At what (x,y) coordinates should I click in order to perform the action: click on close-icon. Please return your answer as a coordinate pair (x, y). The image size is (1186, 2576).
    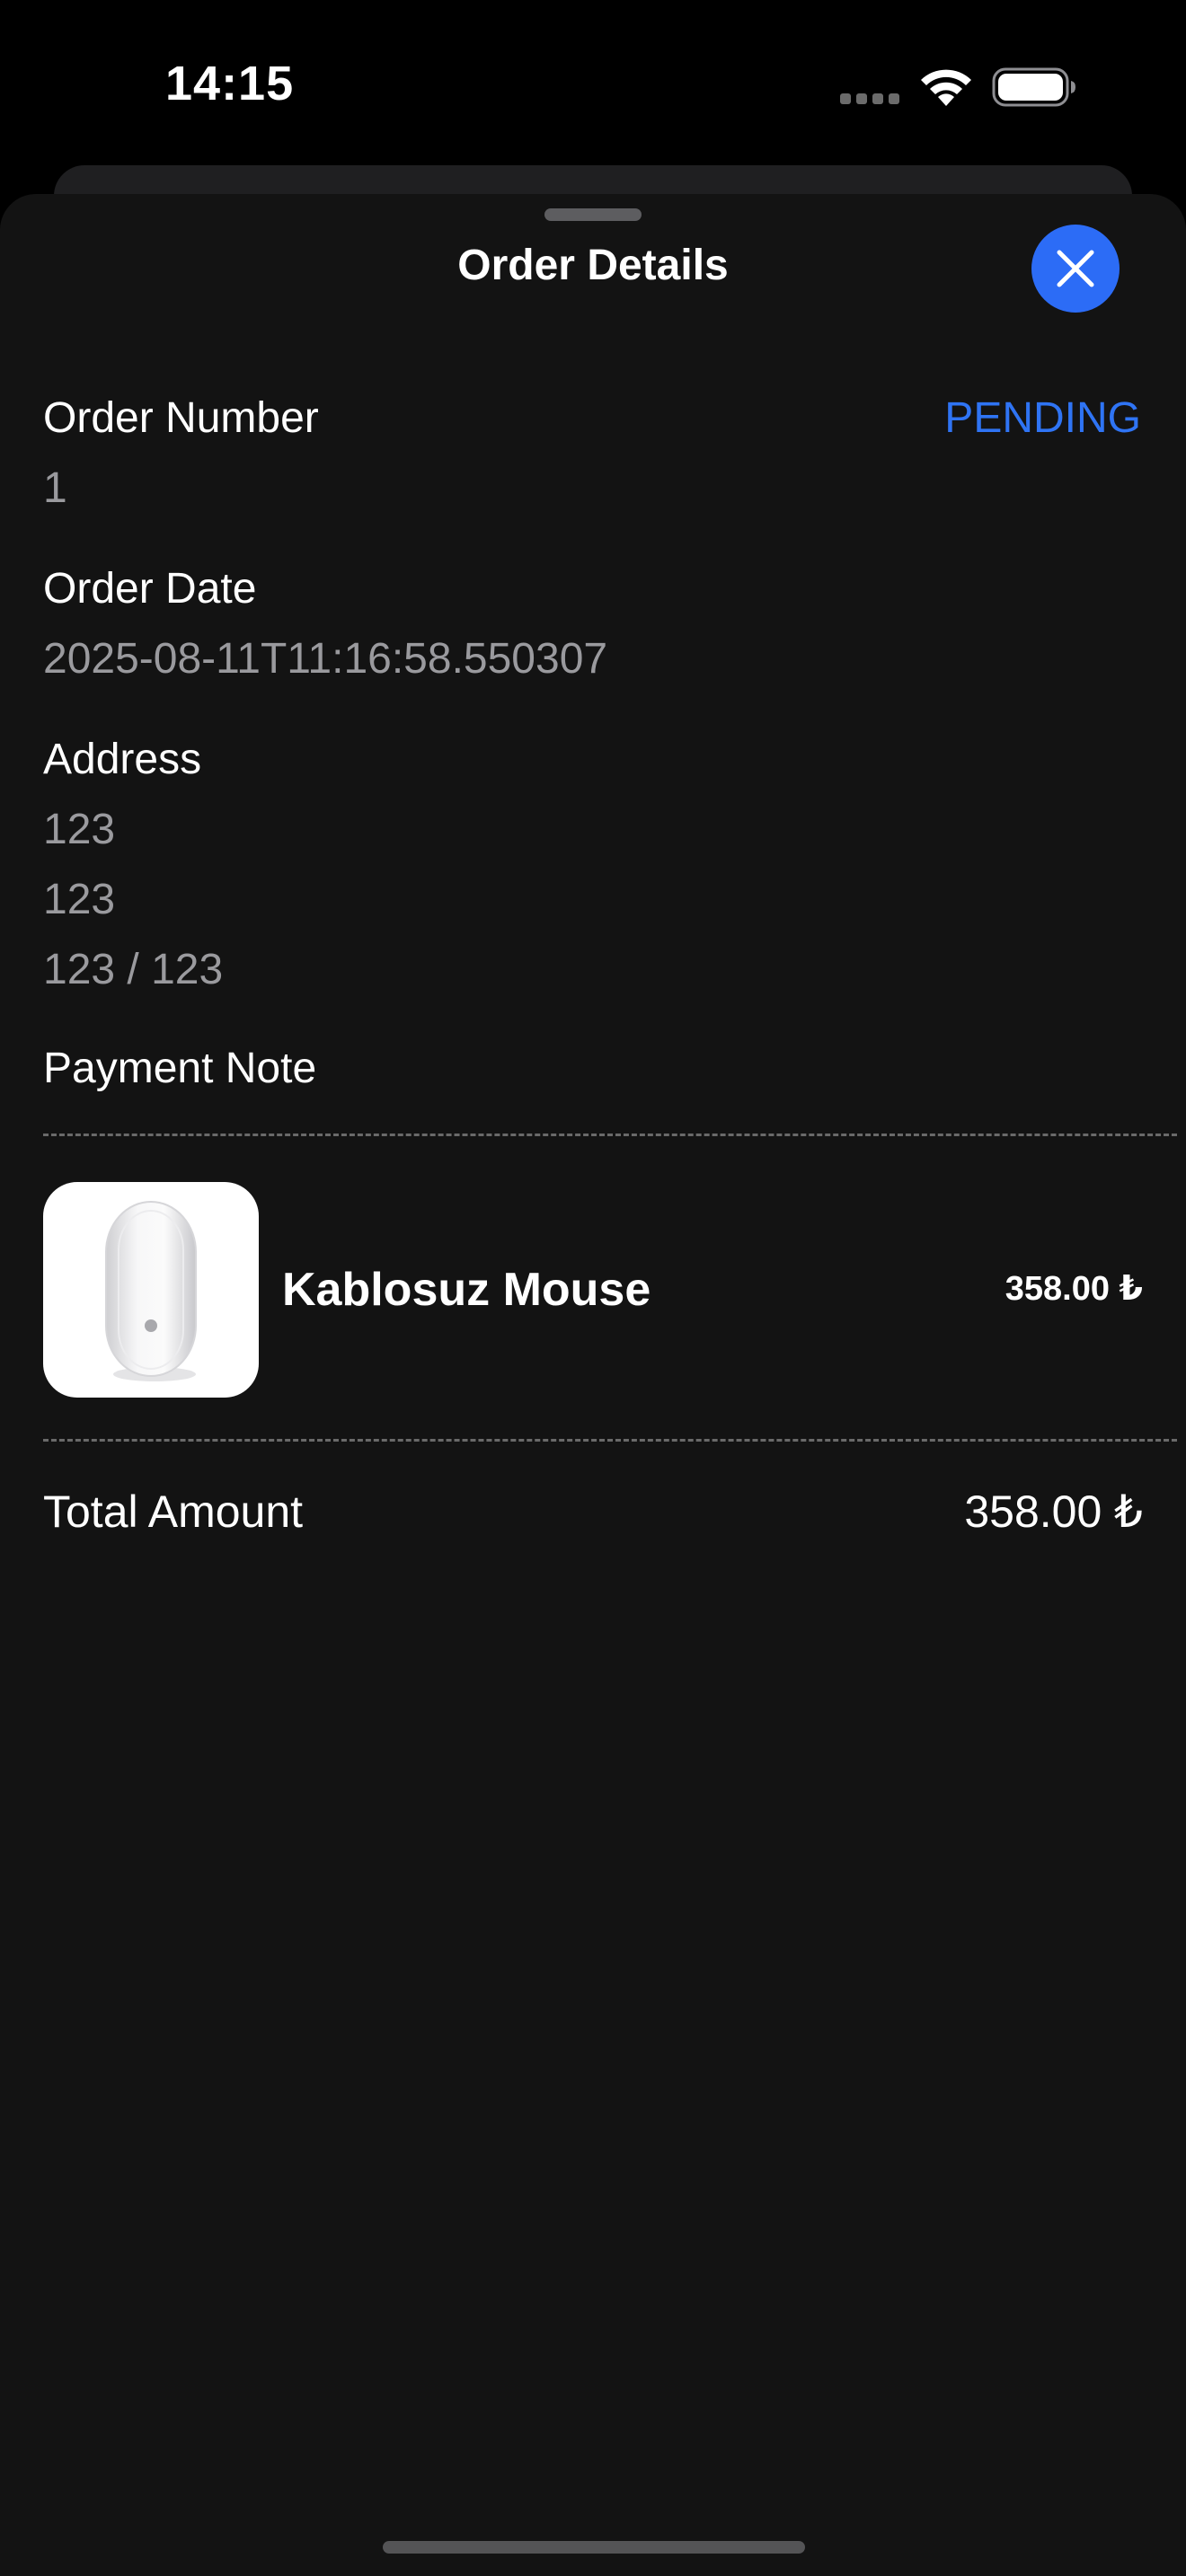
    Looking at the image, I should click on (1075, 268).